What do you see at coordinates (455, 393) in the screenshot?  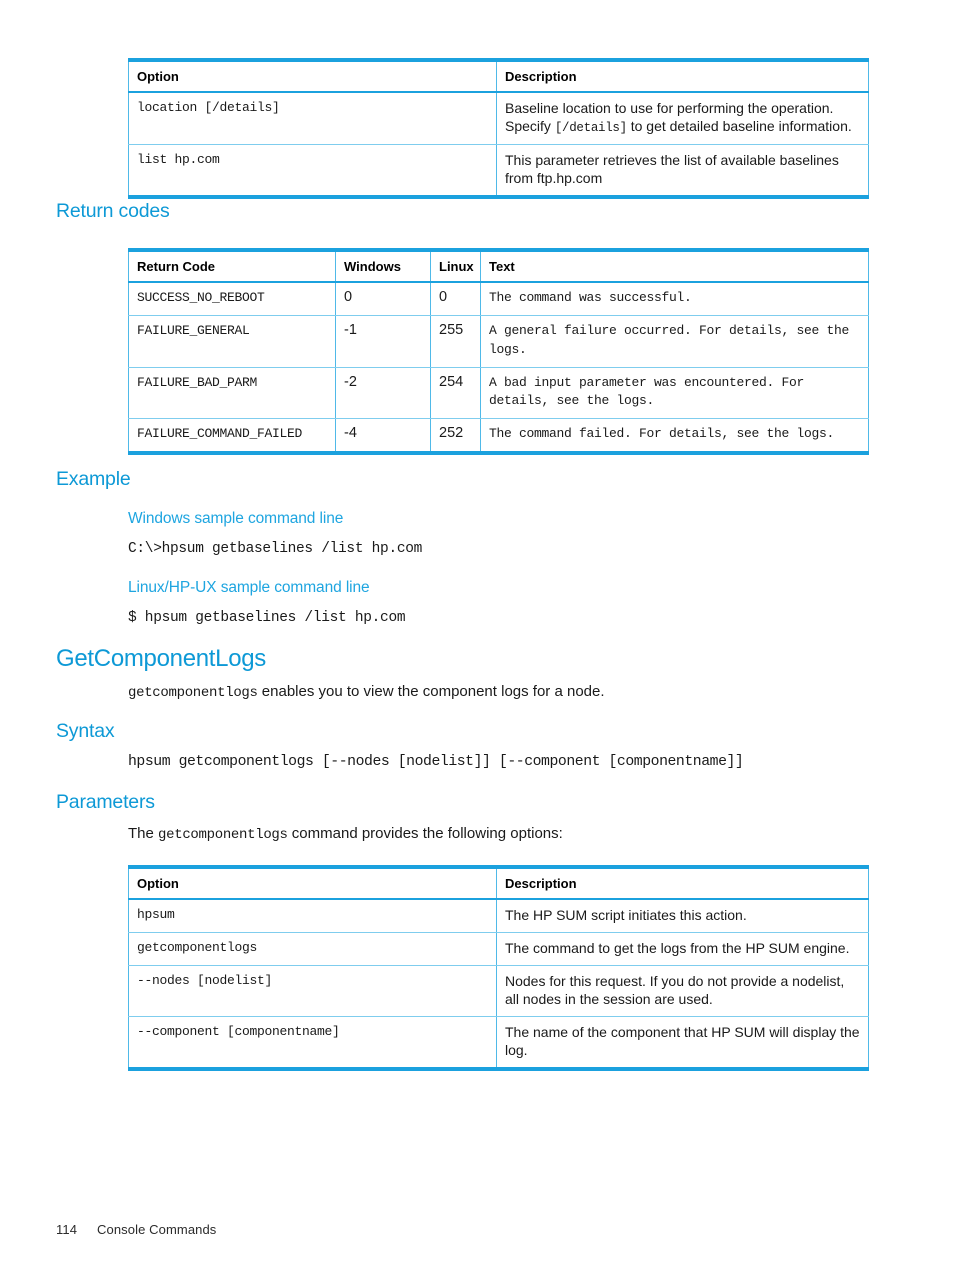 I see `cell-linux-value: 254` at bounding box center [455, 393].